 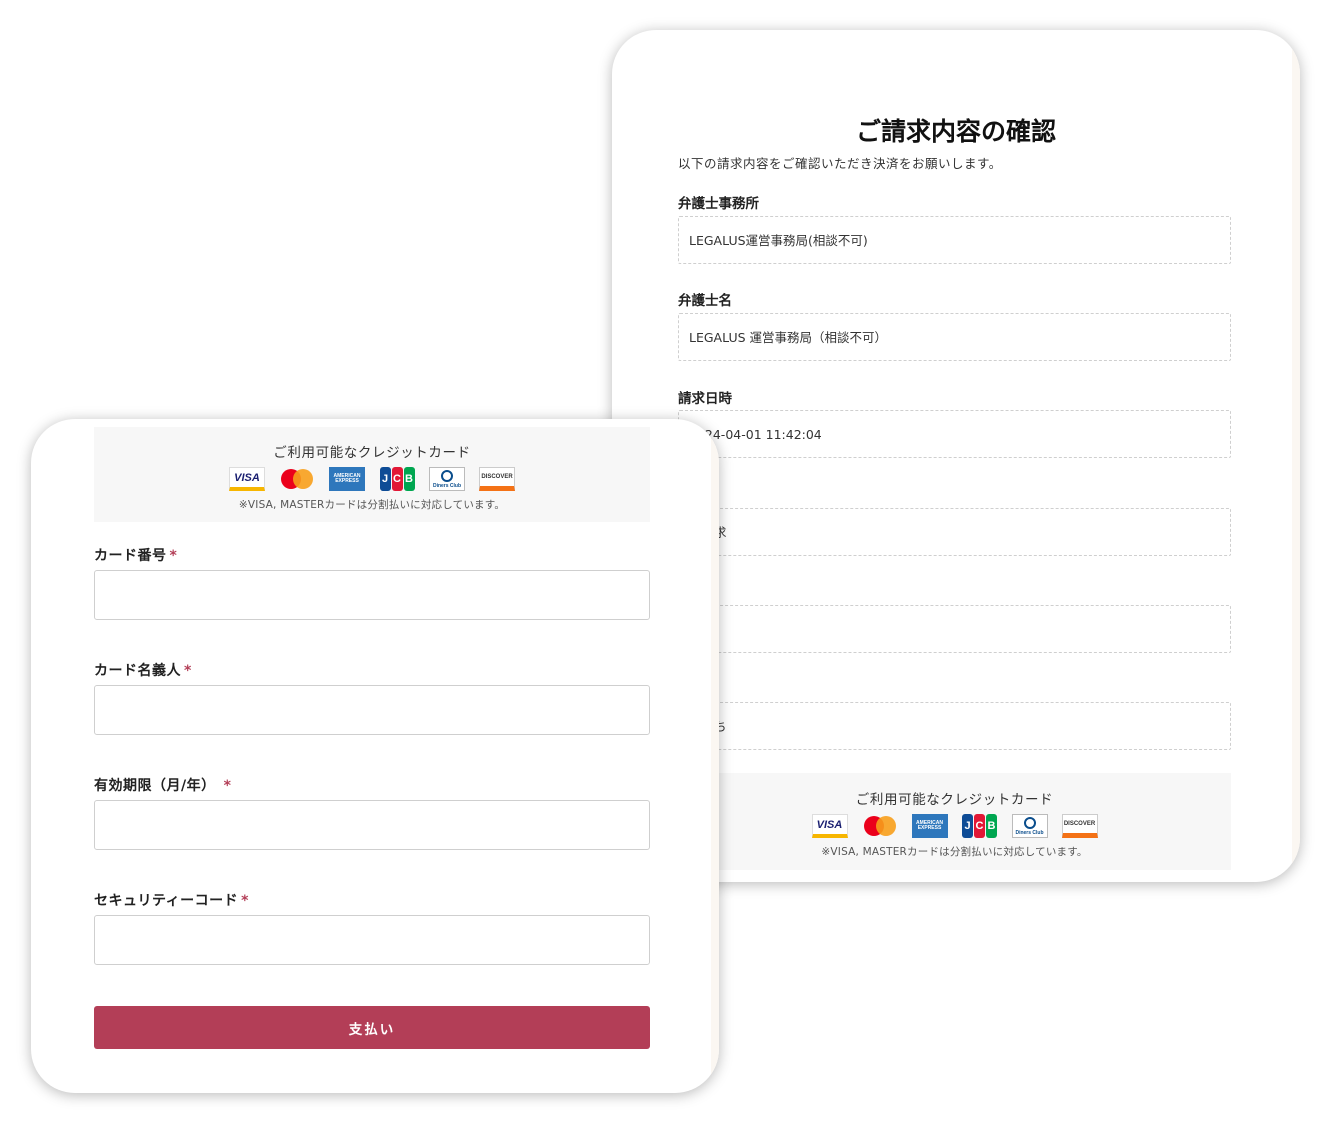 I want to click on expiry-label: 有効期限（月/年） *, so click(x=163, y=786).